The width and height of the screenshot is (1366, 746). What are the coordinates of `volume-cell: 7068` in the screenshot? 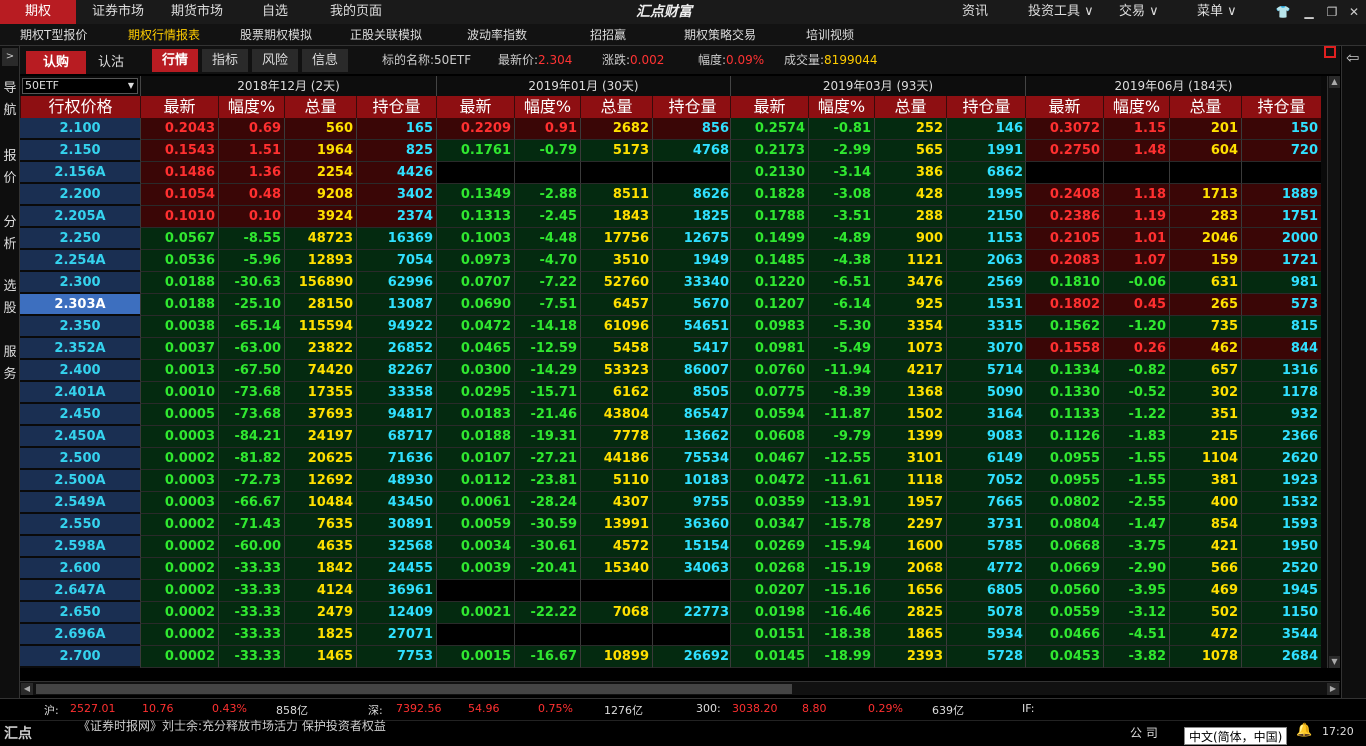 It's located at (616, 613).